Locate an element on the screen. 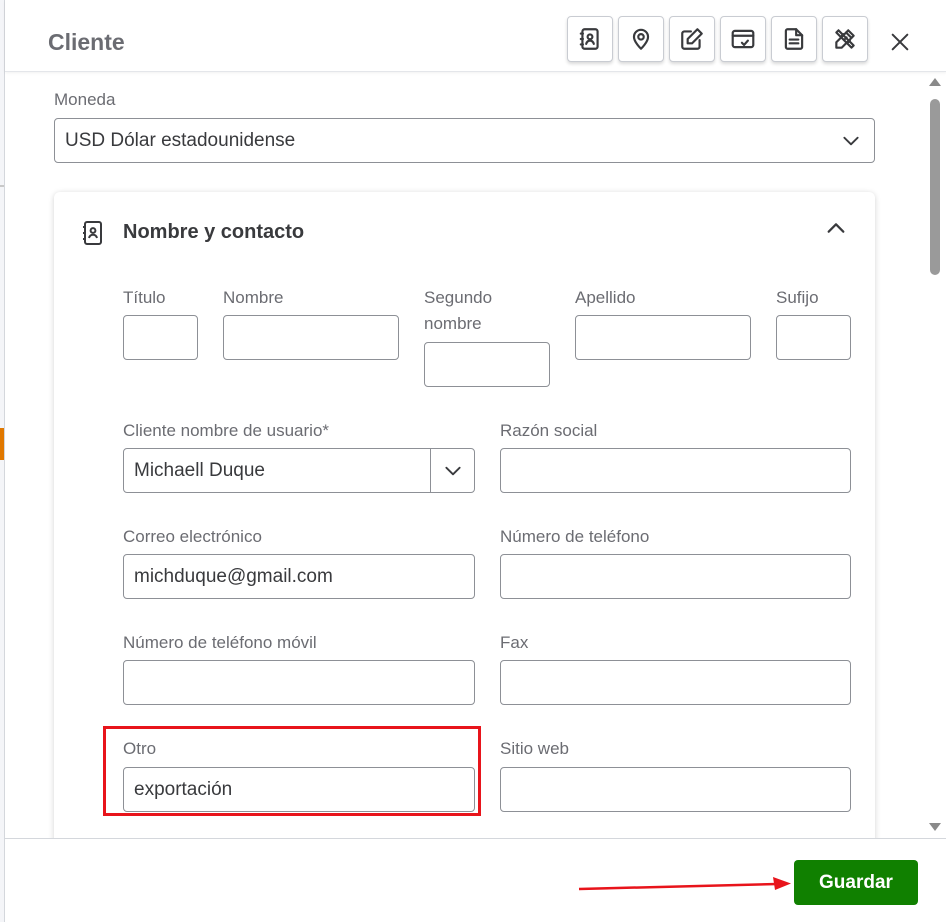 The width and height of the screenshot is (946, 922). currency-value: USD Dólar estadounidense is located at coordinates (180, 140).